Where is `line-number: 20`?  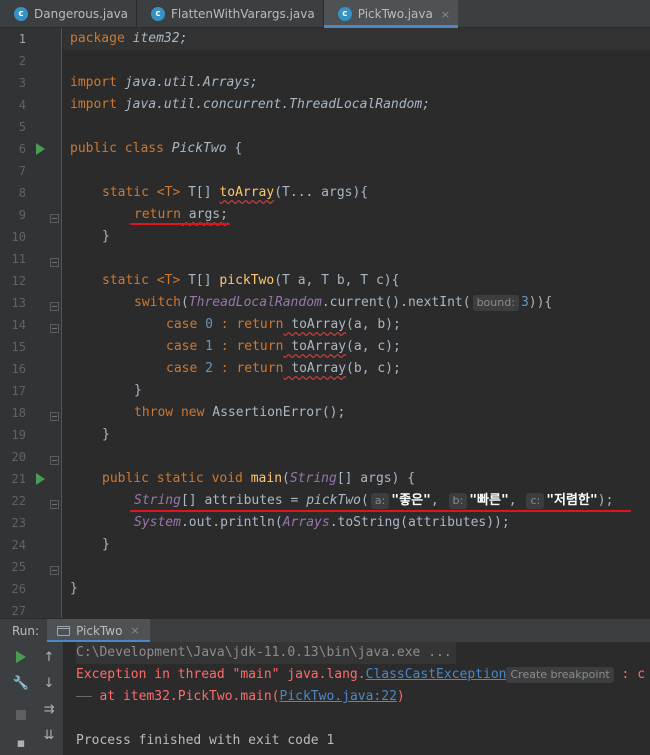 line-number: 20 is located at coordinates (18, 457).